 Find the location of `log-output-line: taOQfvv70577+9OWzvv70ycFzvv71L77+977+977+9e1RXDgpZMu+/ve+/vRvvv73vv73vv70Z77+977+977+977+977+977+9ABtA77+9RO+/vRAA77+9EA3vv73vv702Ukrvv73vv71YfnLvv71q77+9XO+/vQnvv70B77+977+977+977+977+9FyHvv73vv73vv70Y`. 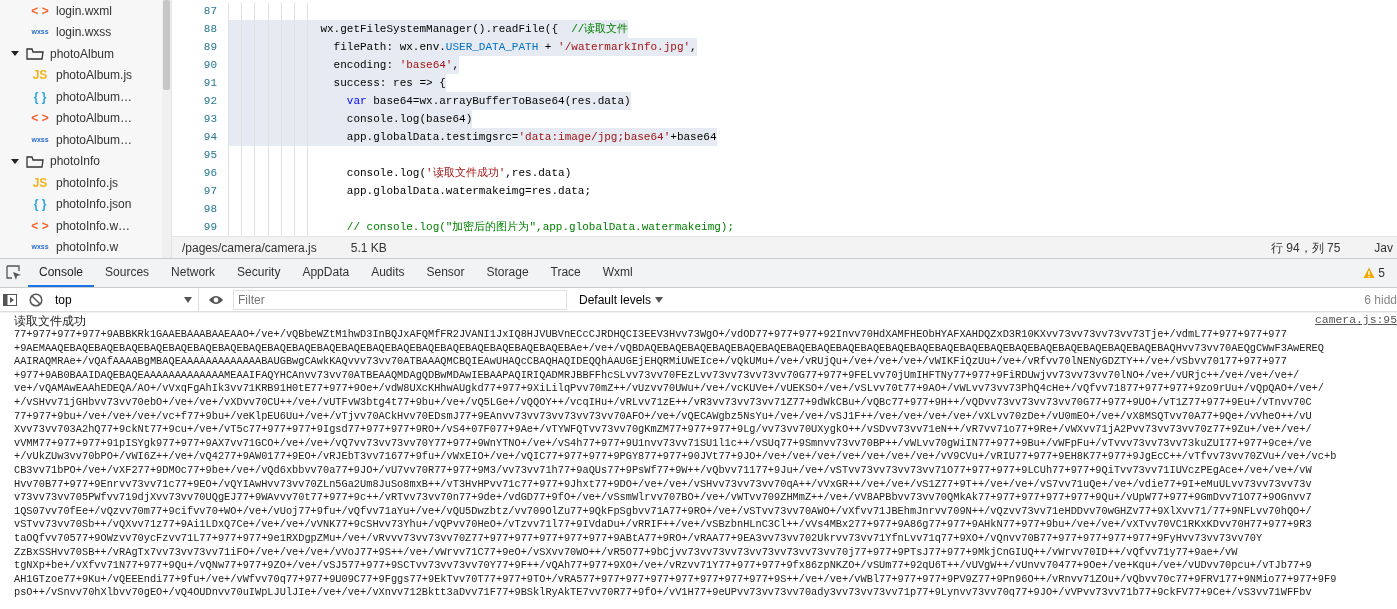

log-output-line: taOQfvv70577+9OWzvv70ycFzvv71L77+977+977+9e1RXDgpZMu+/ve+/vRvvv73vv73vv70Z77+977+977+977+977+977+9ABtA77+9RO+/vRAA77+9EA3vv73vv702Ukrvv73vv71YfnLvv71q77+9XO+/vQnvv70B77+977+977+977+977+9FyHvv73vv73vv70Y is located at coordinates (638, 538).